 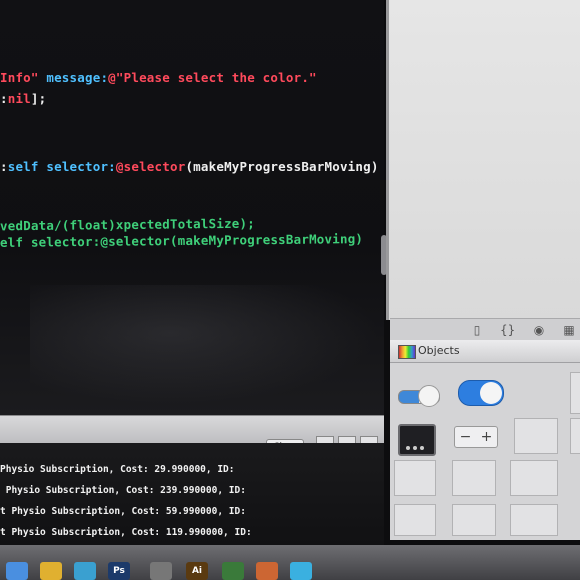 What do you see at coordinates (301, 571) in the screenshot?
I see `twitter-icon` at bounding box center [301, 571].